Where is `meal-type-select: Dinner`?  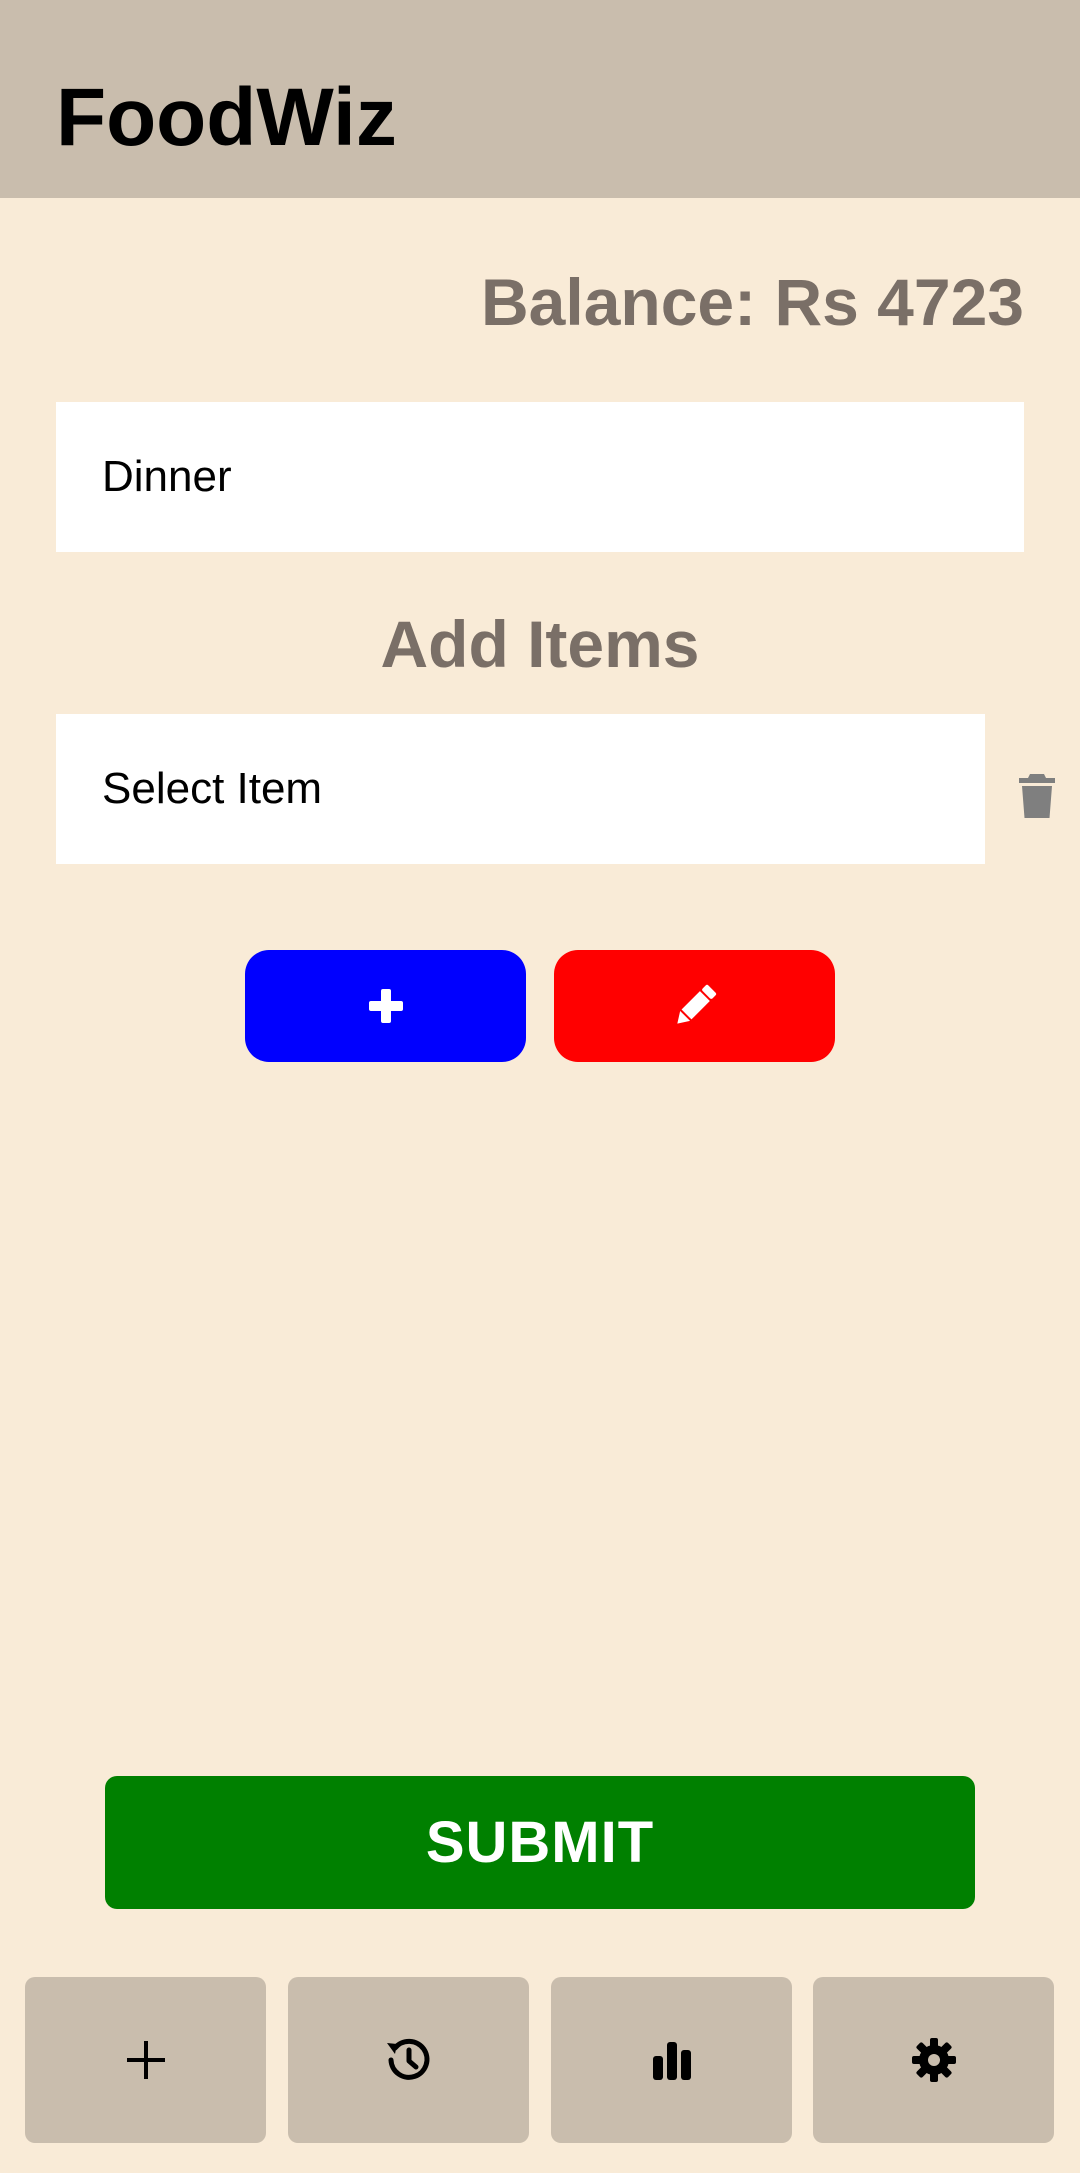 meal-type-select: Dinner is located at coordinates (540, 477).